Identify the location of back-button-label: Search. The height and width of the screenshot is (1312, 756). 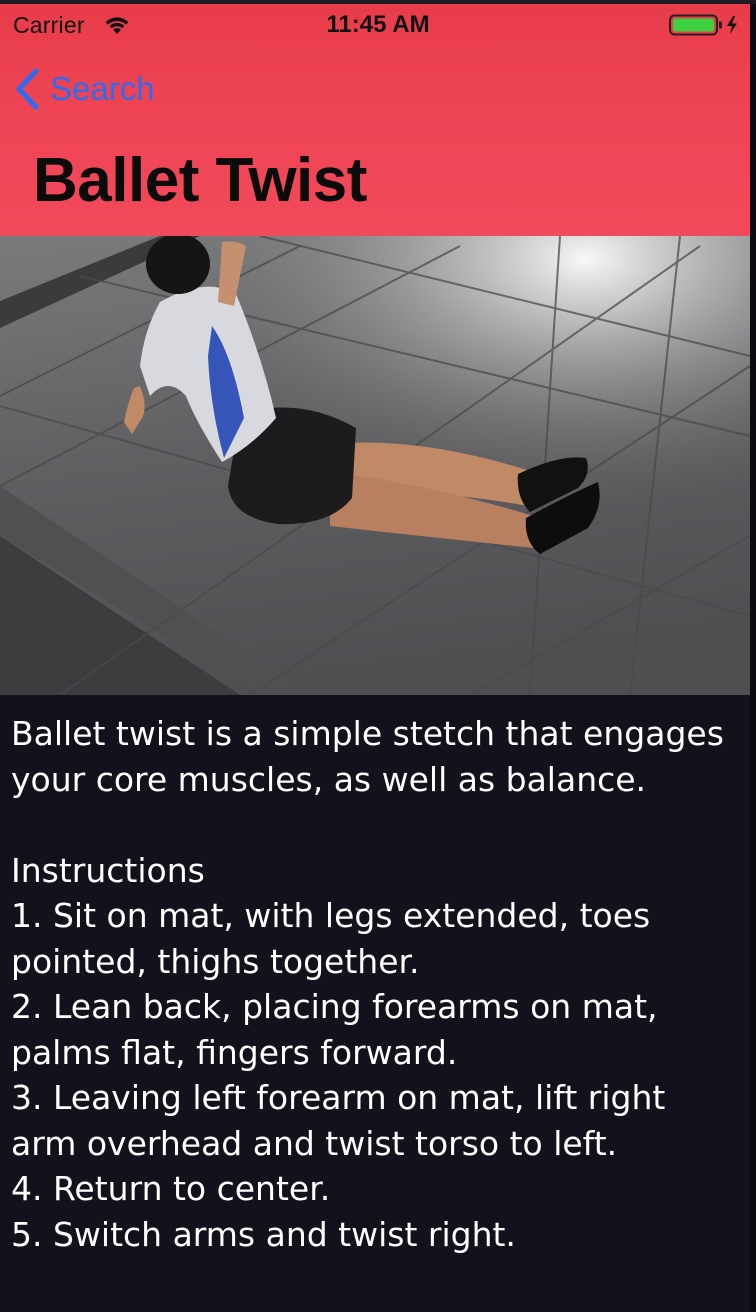
(102, 88).